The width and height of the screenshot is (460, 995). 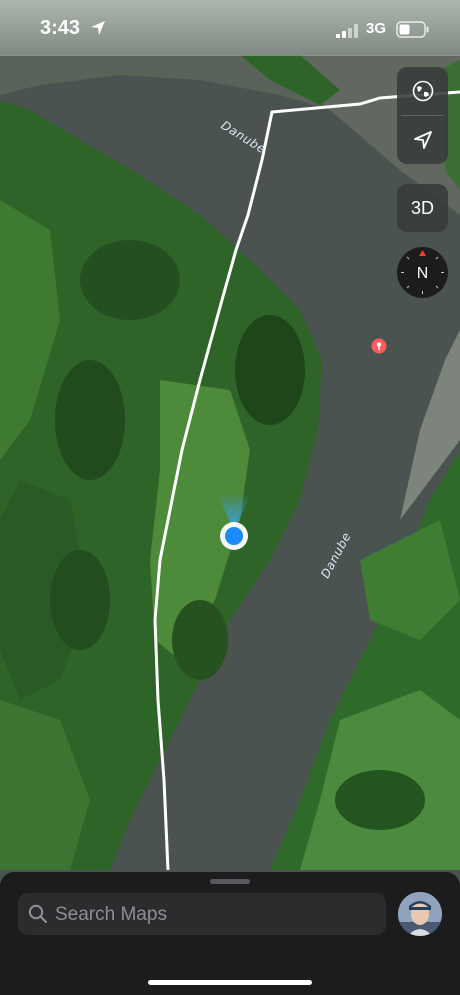 I want to click on search-placeholder: Search Maps, so click(x=111, y=914).